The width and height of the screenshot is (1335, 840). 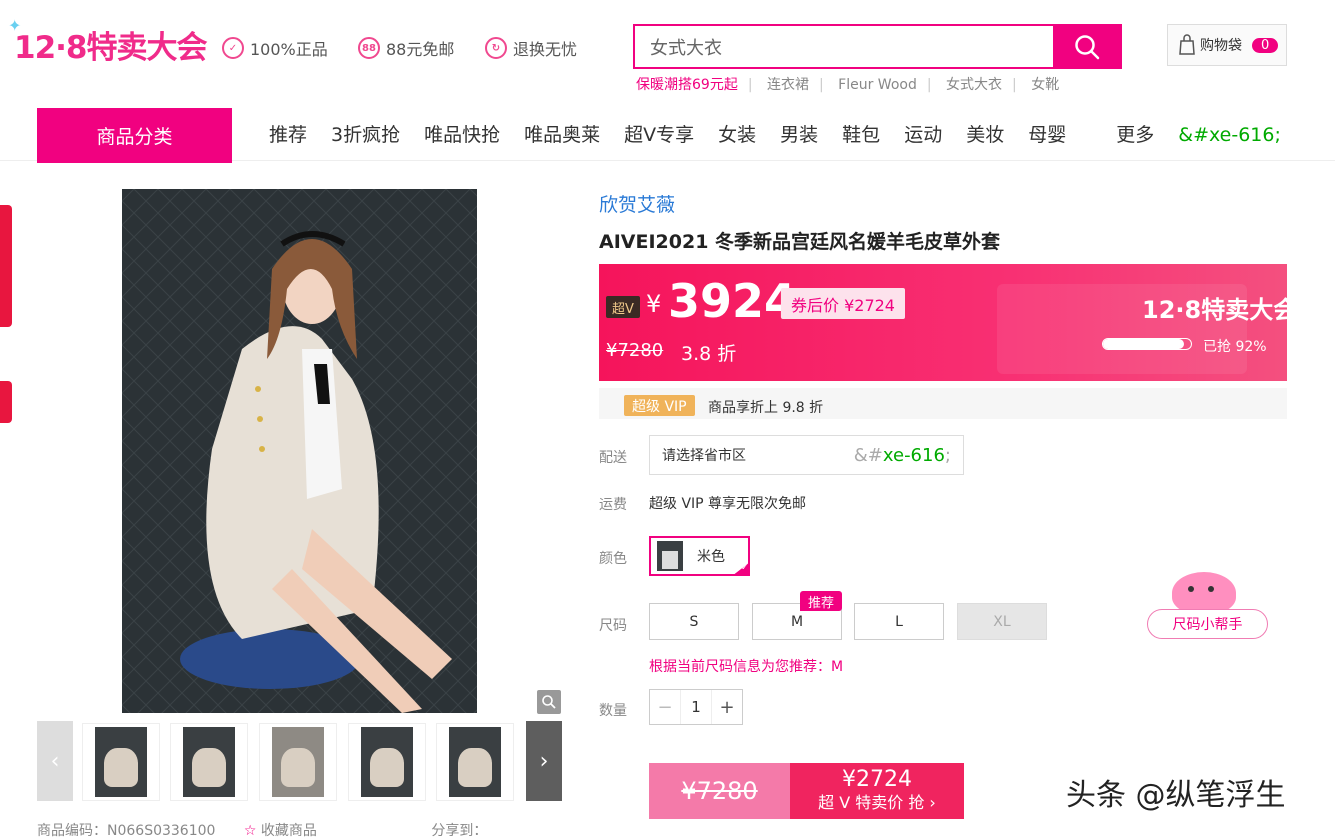 What do you see at coordinates (719, 791) in the screenshot?
I see `original-price-button: ¥7280` at bounding box center [719, 791].